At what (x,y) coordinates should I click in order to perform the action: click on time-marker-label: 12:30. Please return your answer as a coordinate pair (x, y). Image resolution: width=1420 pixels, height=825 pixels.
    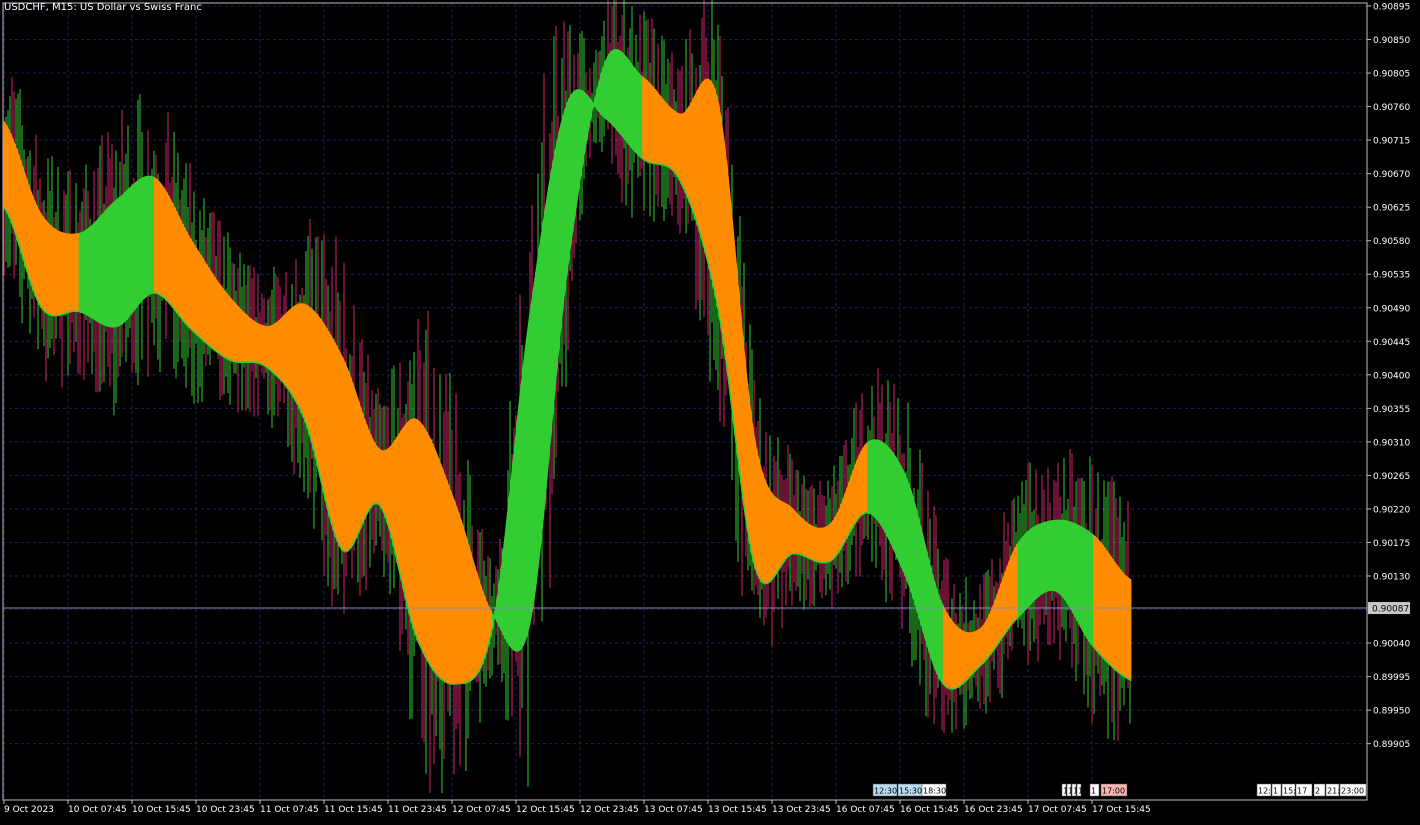
    Looking at the image, I should click on (885, 791).